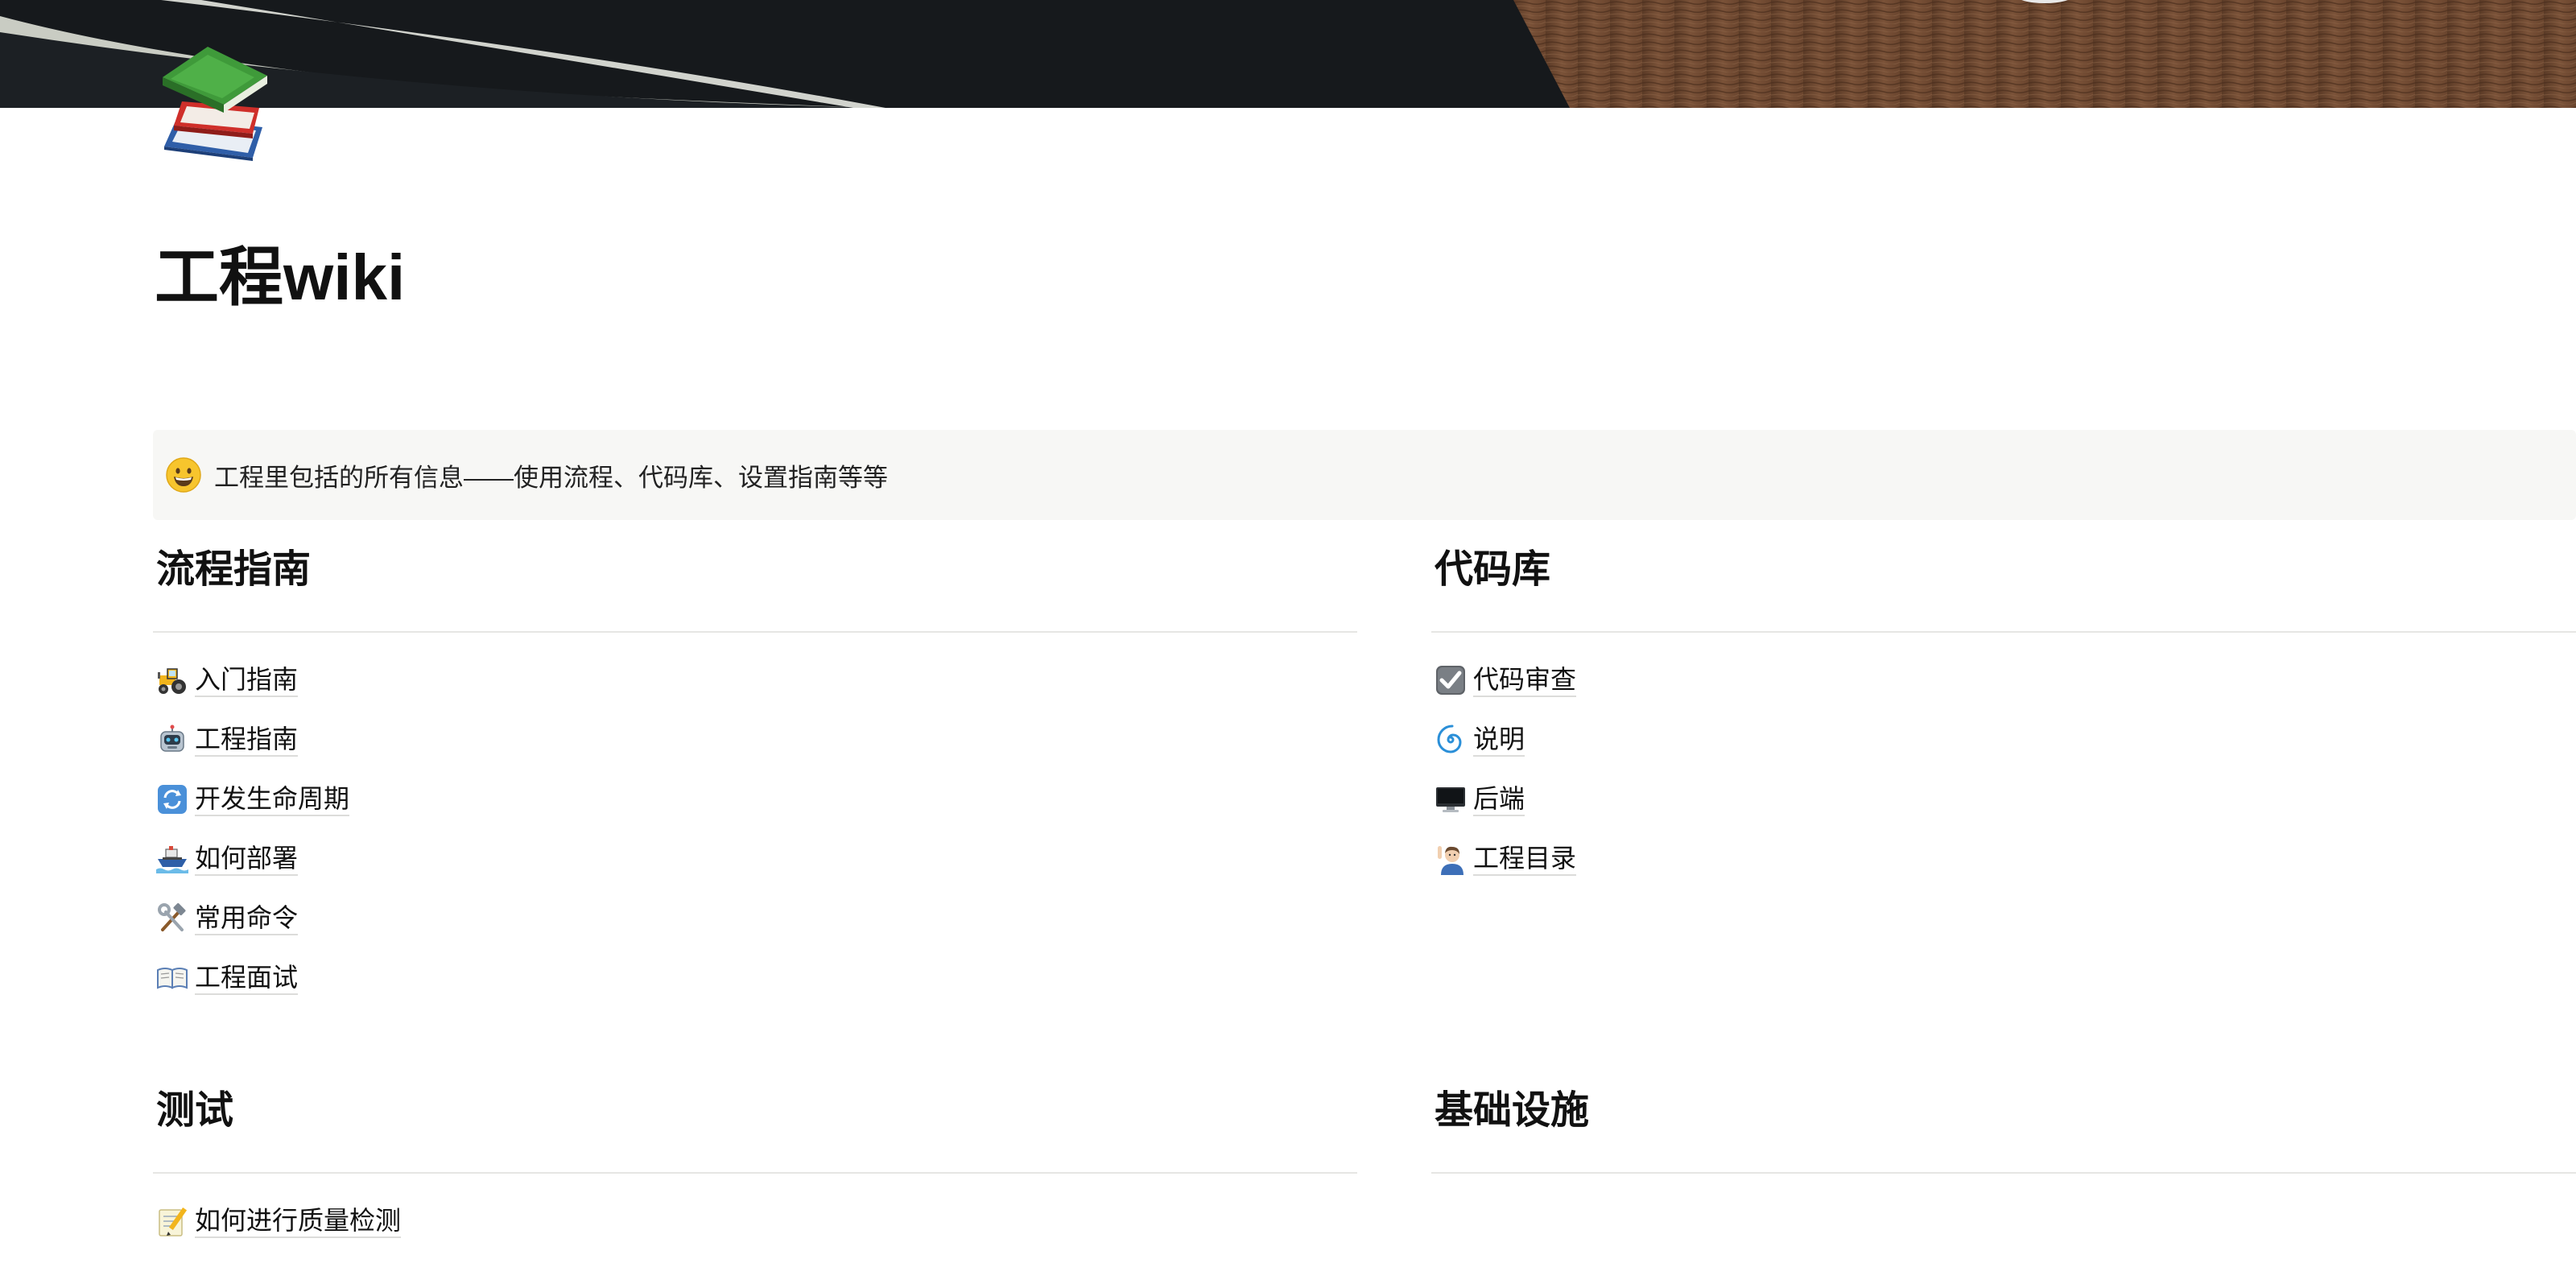 Image resolution: width=2576 pixels, height=1288 pixels. I want to click on section-codebase: 代码库 代码审查 说明 后端 工程目录, so click(2003, 717).